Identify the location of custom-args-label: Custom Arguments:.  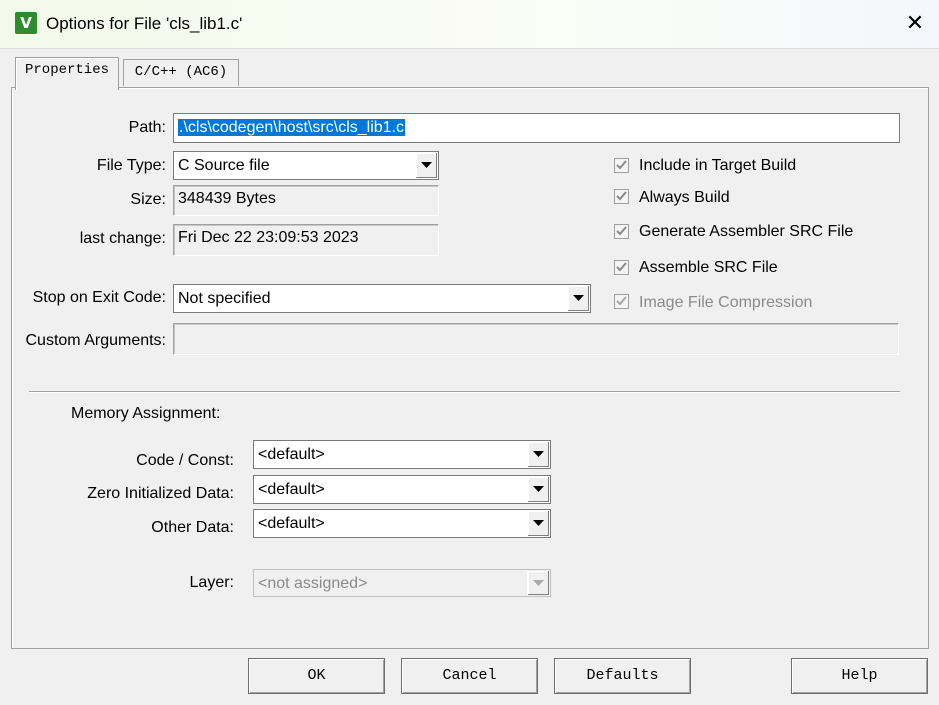
(96, 340).